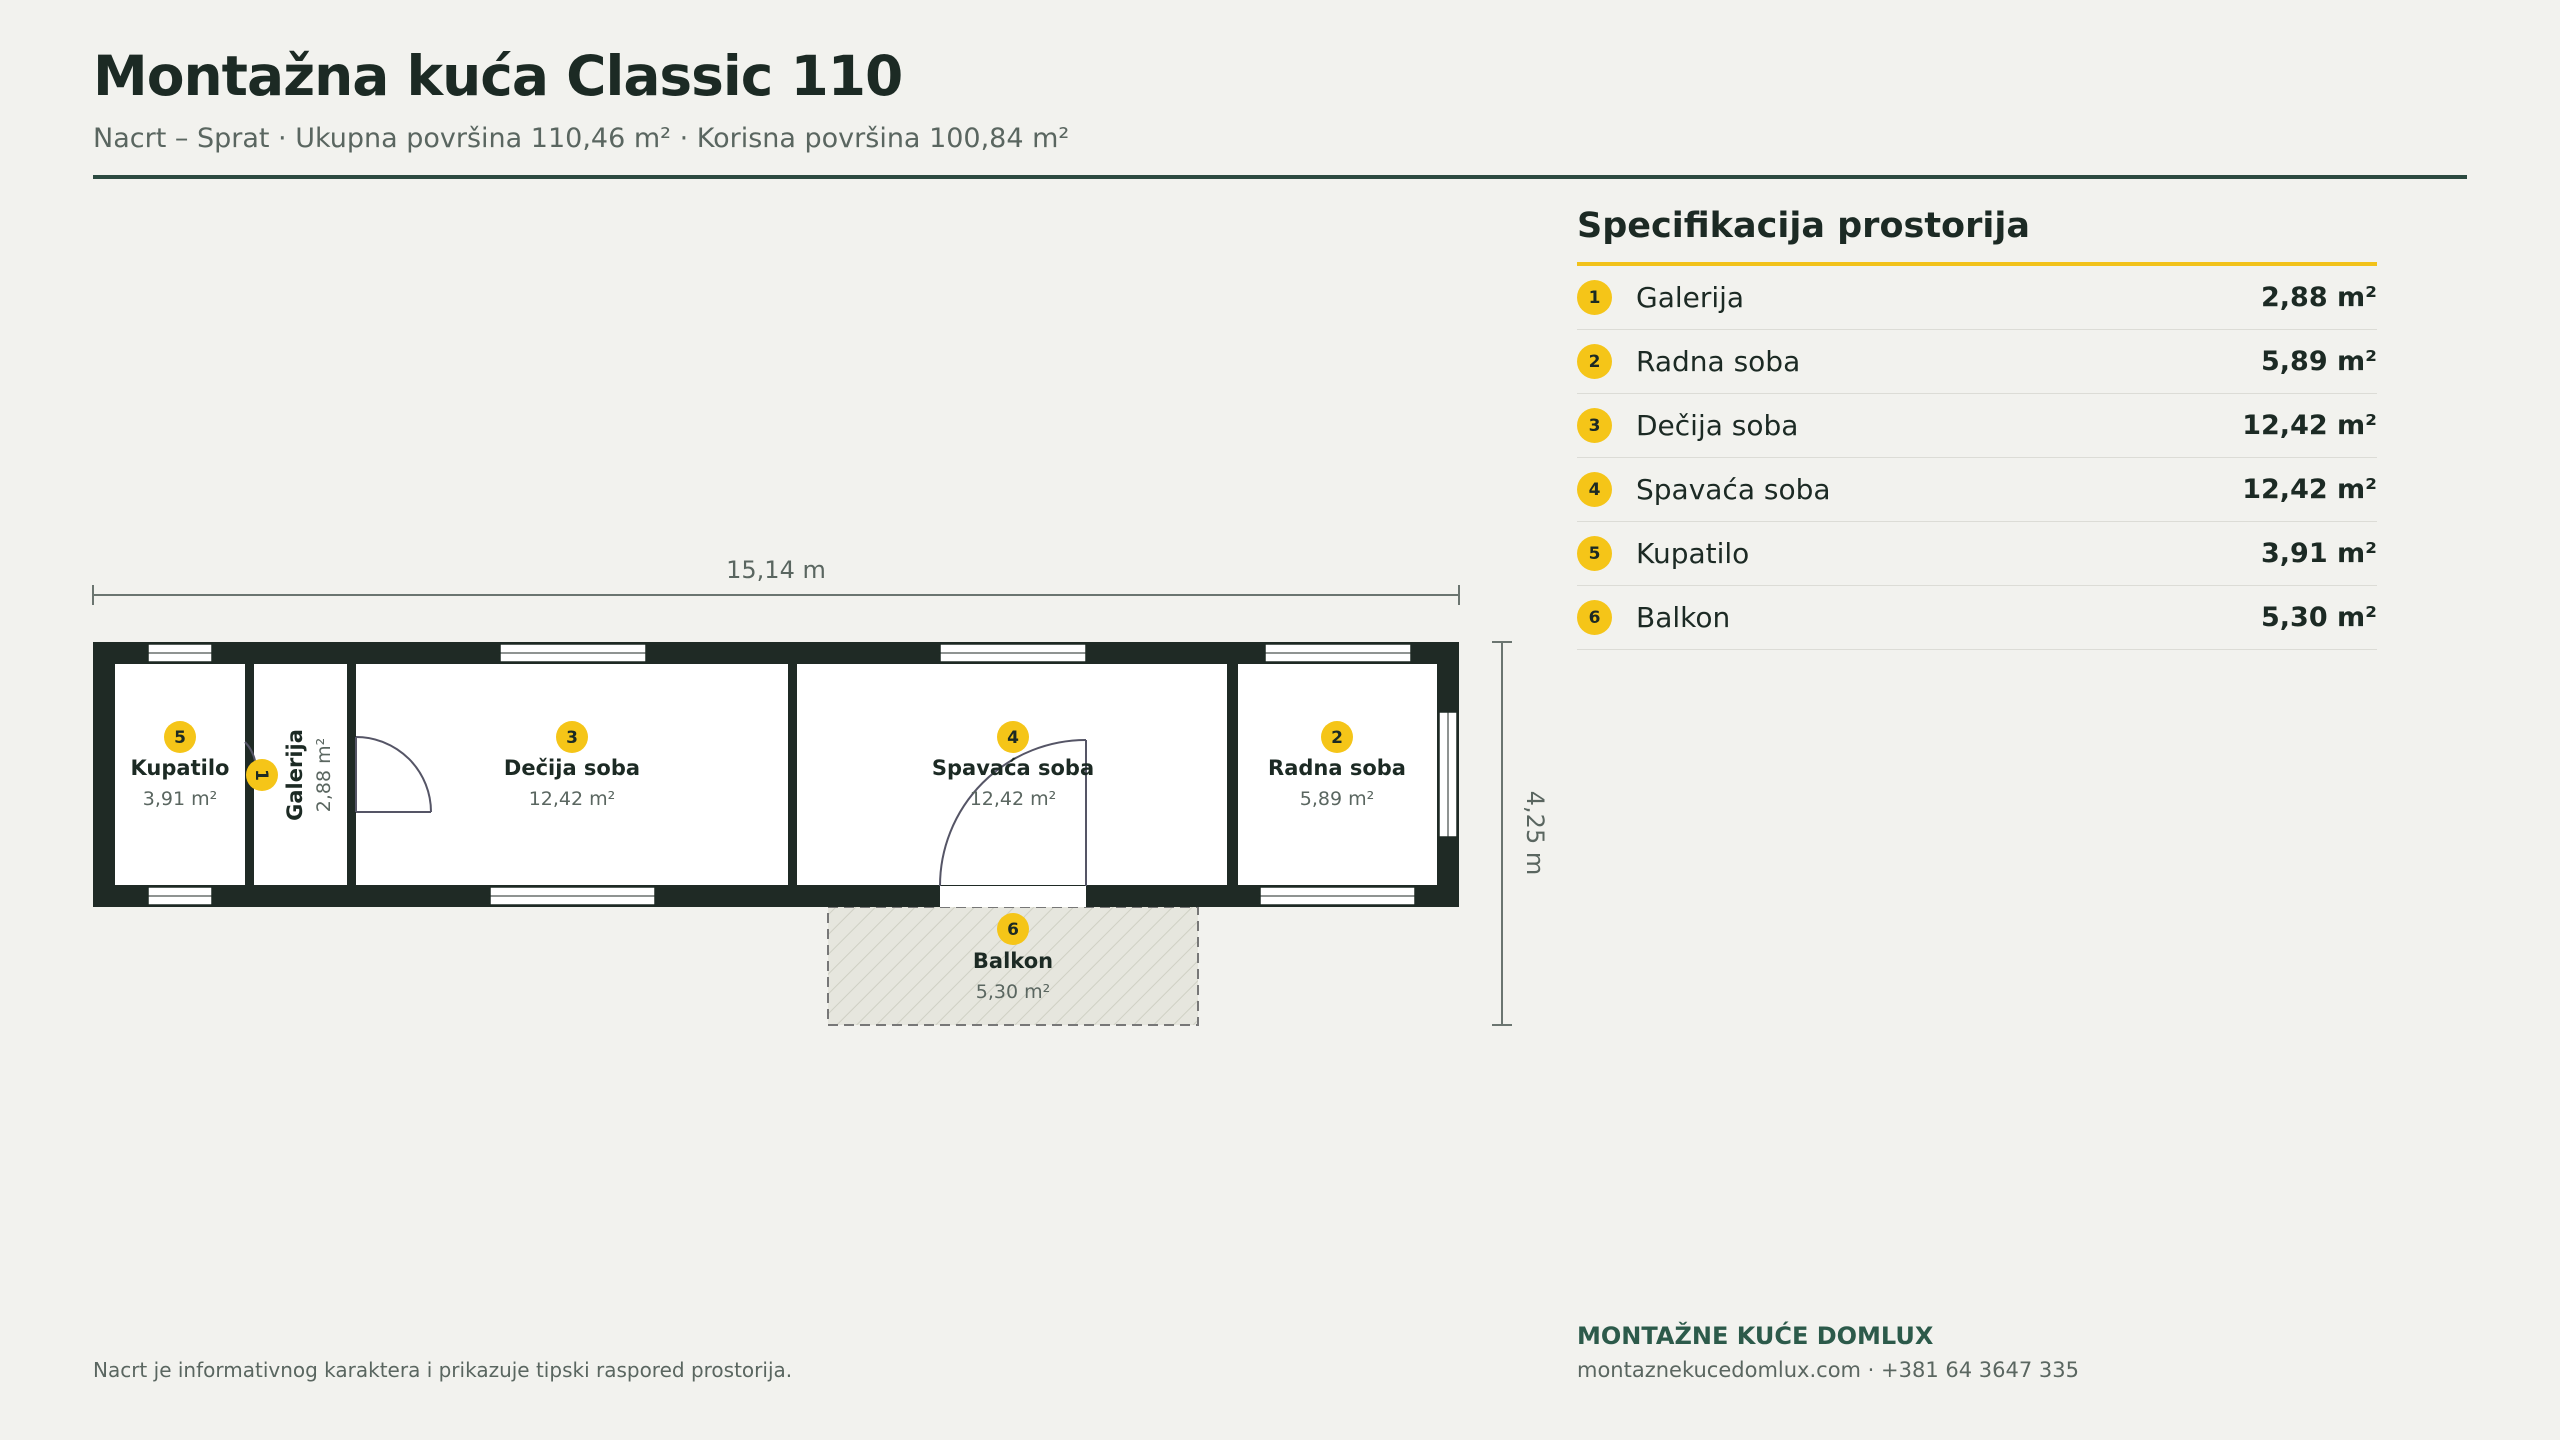 This screenshot has width=2560, height=1440. Describe the element at coordinates (1803, 226) in the screenshot. I see `spec-title: Specifikacija prostorija` at that location.